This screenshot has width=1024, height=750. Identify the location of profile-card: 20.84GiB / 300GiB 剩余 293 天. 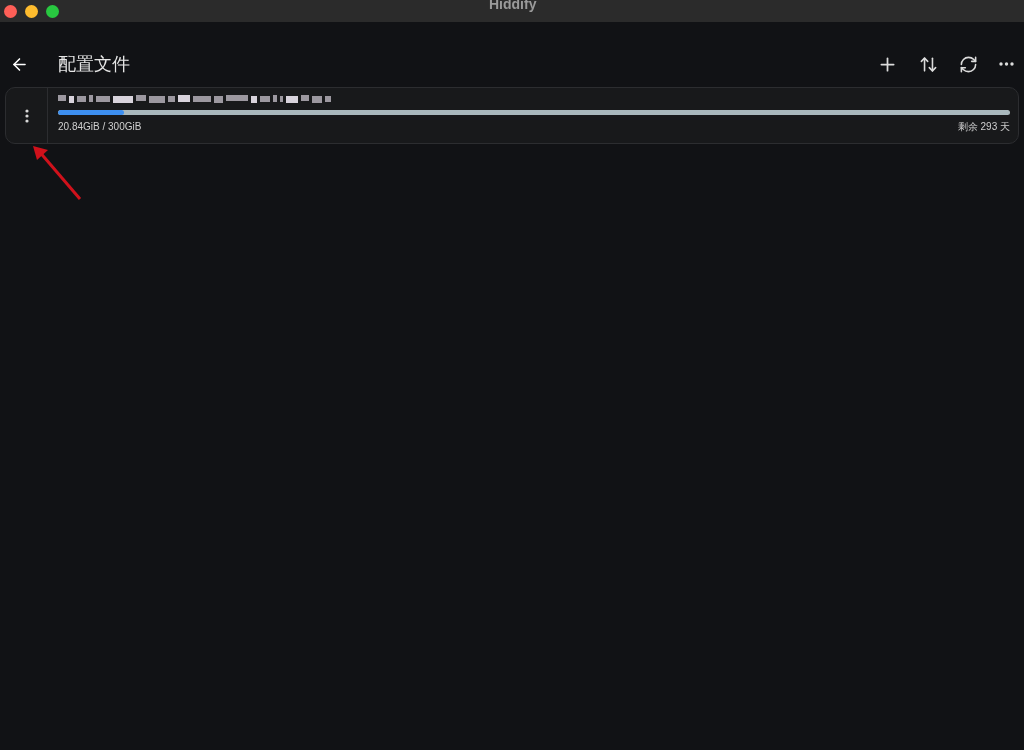
(512, 115).